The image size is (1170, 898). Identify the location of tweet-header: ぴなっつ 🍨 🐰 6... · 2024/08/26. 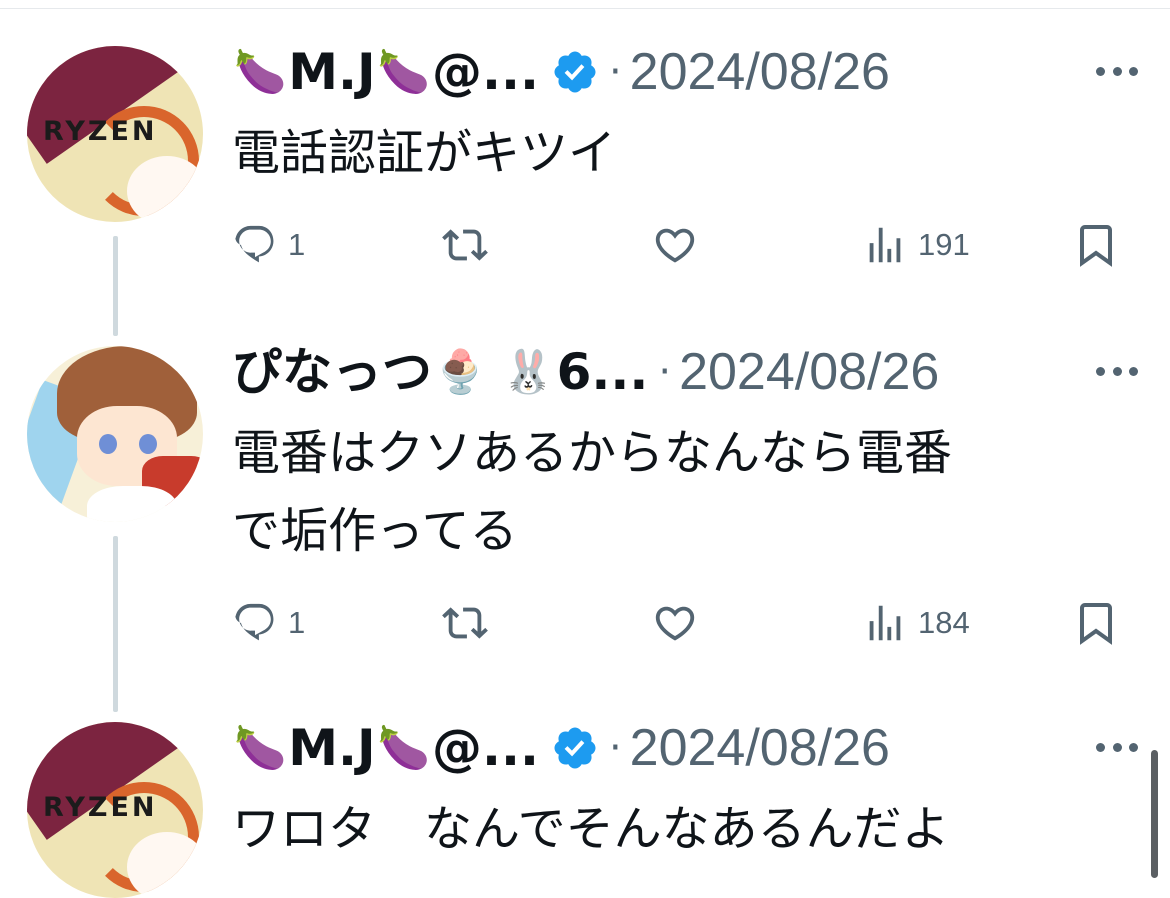
(585, 372).